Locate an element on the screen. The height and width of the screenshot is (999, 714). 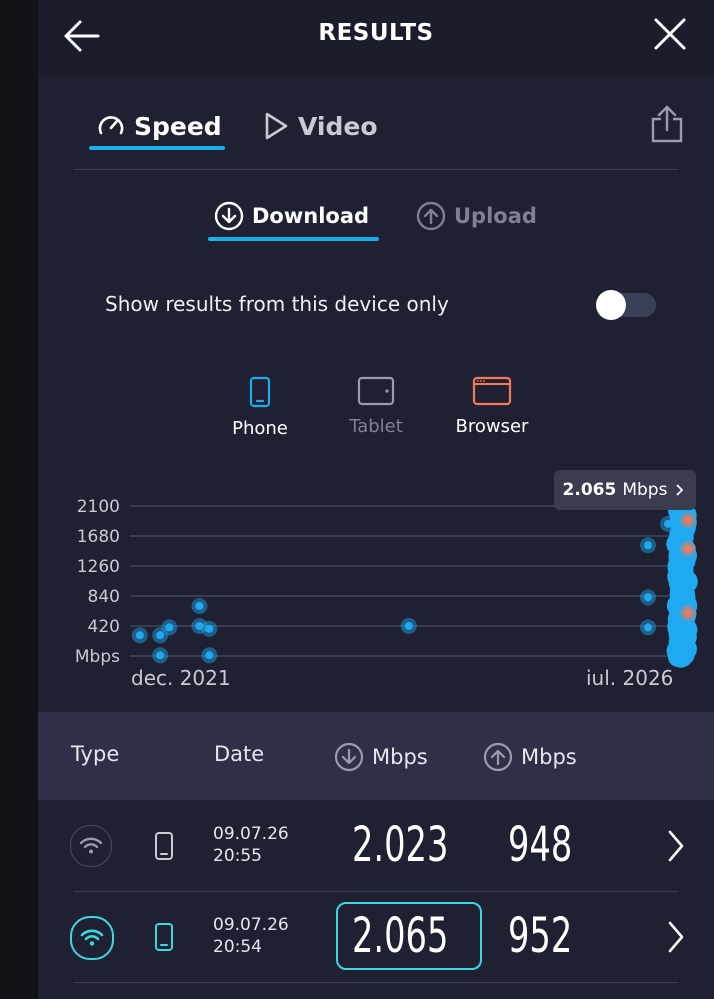
device-filter-toggle is located at coordinates (627, 305).